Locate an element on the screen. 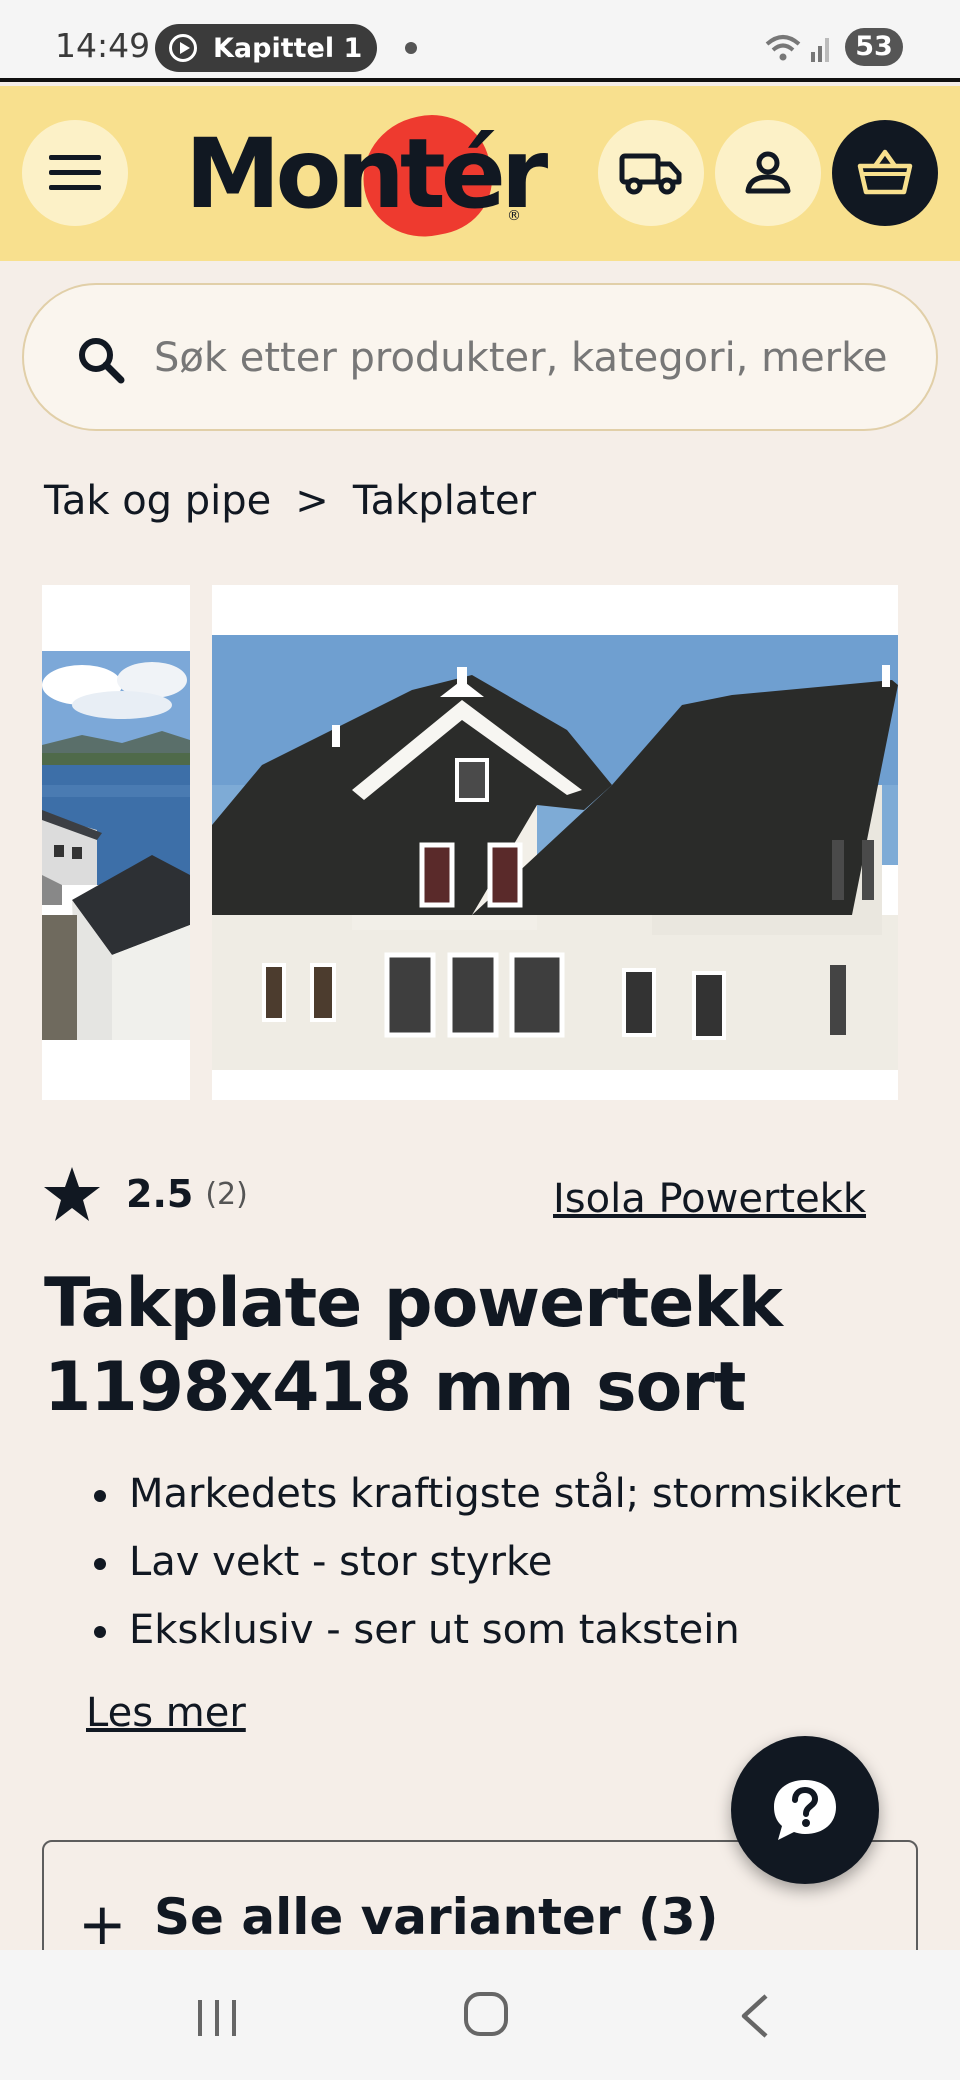  search-input is located at coordinates (534, 358).